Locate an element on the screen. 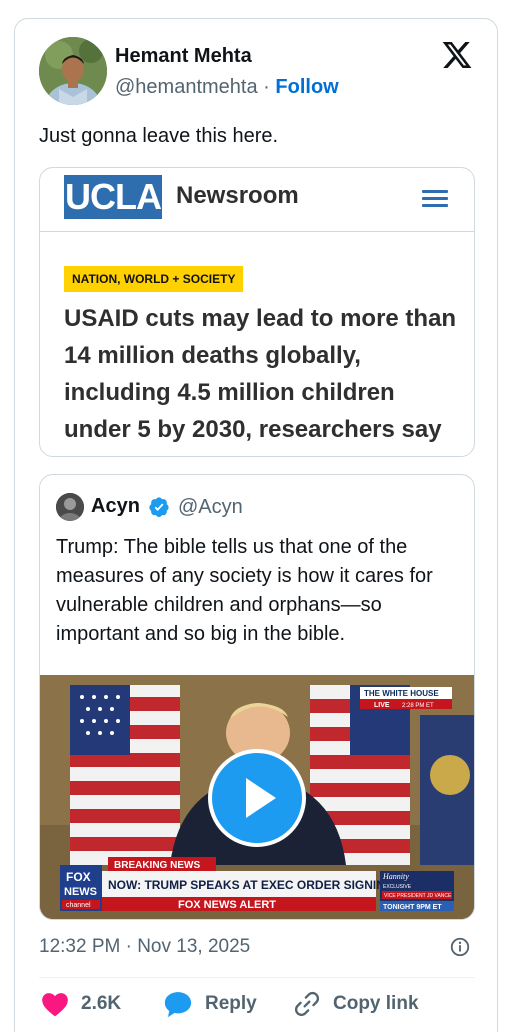 The width and height of the screenshot is (514, 1032). promo-show: Hannity is located at coordinates (395, 876).